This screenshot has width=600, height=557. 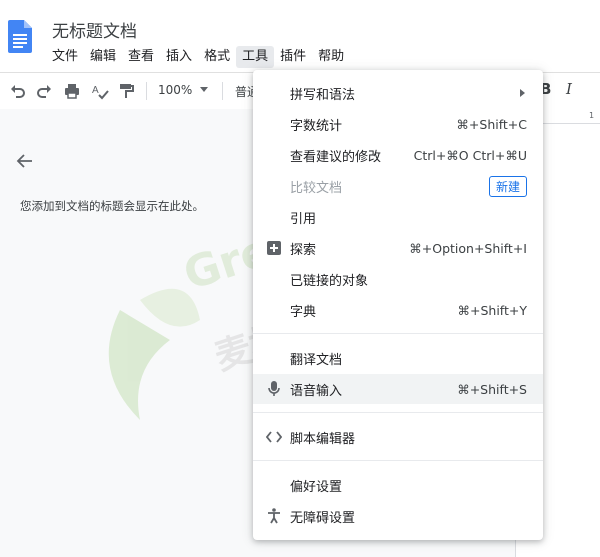 I want to click on new-badge: 新建, so click(x=507, y=186).